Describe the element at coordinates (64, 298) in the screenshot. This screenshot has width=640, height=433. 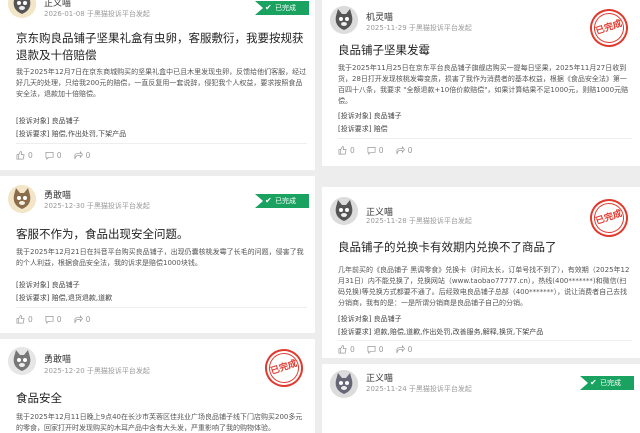
I see `complaint-demand: [投诉要求] 赔偿,退货退款,道歉` at that location.